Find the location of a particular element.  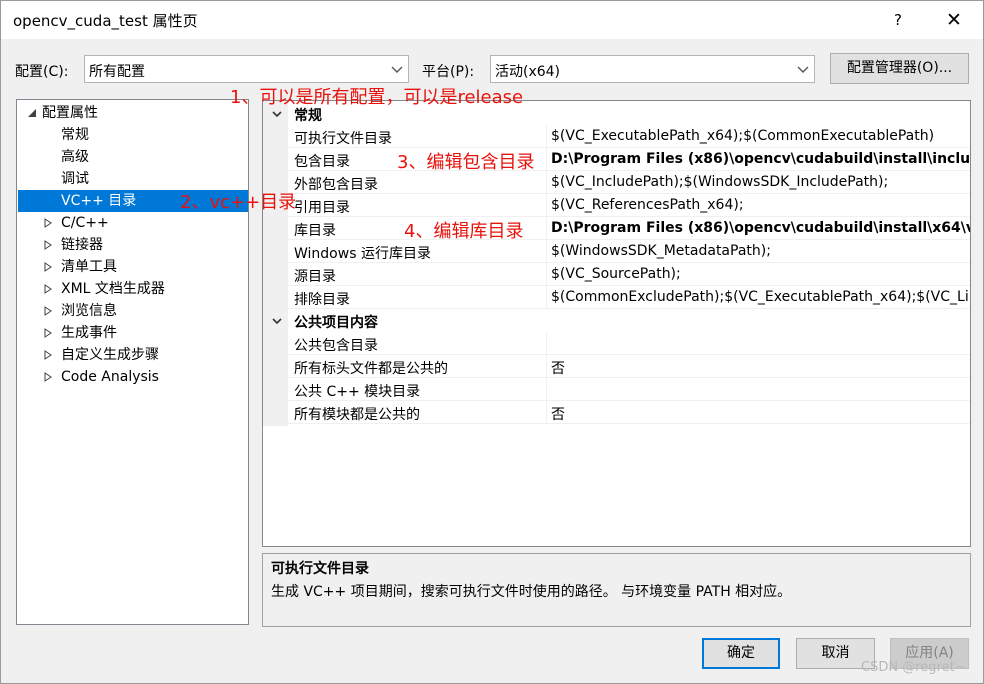

property-name: Windows 运行库目录 is located at coordinates (362, 254).